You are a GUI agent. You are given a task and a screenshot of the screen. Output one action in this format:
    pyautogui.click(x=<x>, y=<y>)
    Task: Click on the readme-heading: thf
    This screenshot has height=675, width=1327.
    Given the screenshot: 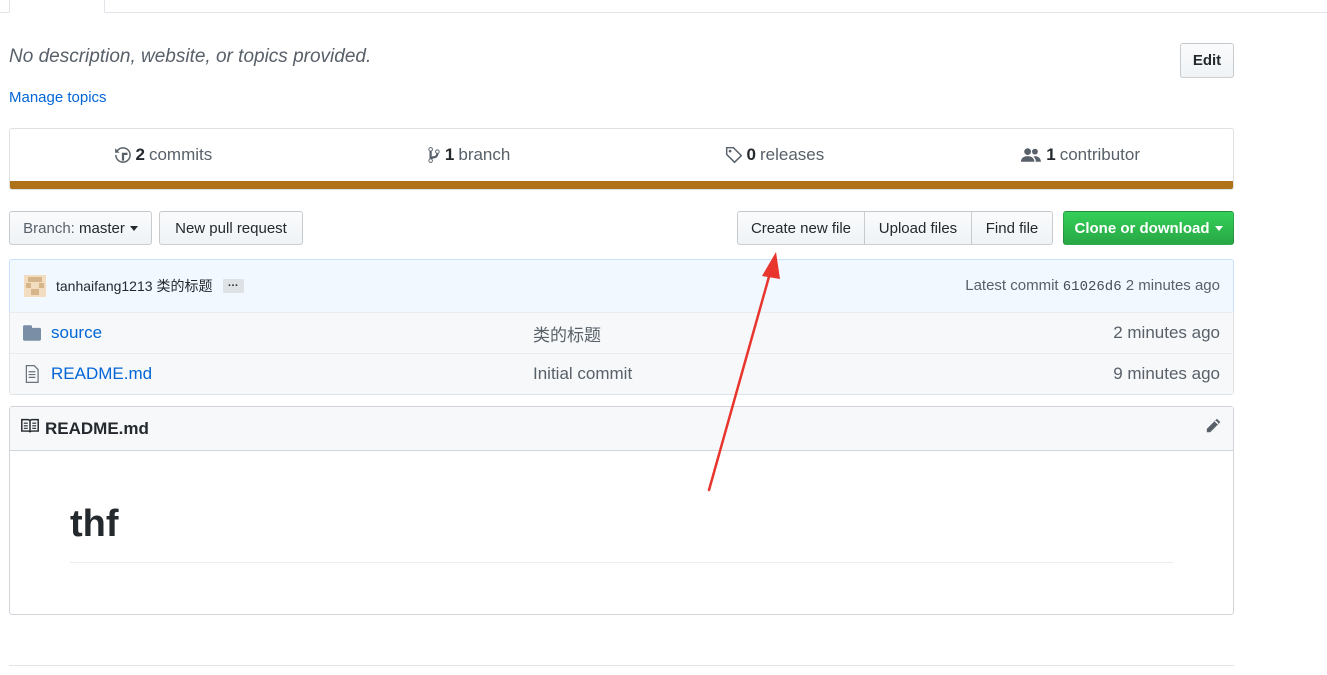 What is the action you would take?
    pyautogui.click(x=94, y=524)
    